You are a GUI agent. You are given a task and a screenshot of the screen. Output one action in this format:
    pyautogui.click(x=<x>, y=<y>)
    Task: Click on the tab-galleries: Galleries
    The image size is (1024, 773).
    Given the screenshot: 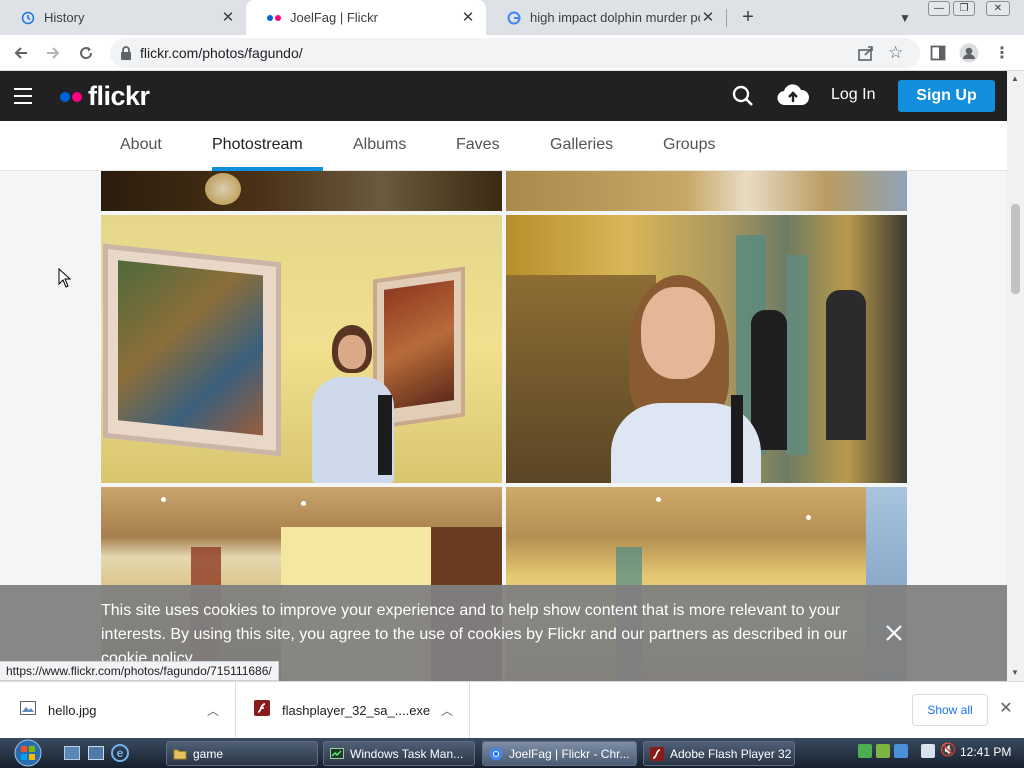 What is the action you would take?
    pyautogui.click(x=581, y=145)
    